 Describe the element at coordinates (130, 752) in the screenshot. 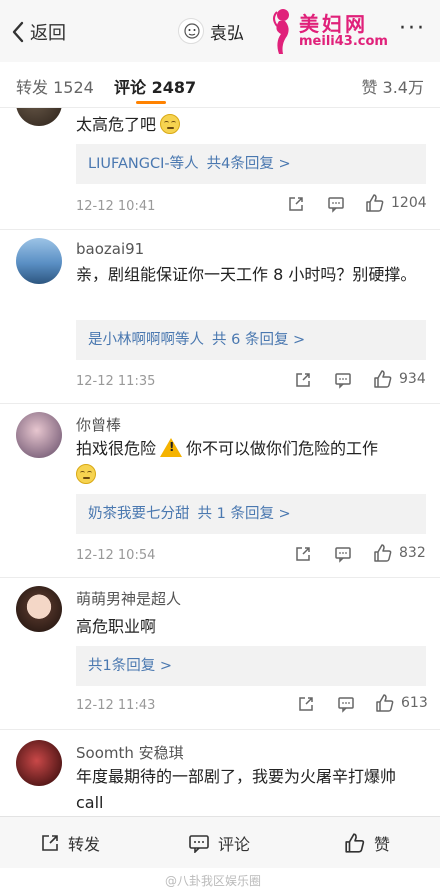

I see `comment-username: Soomth 安稳琪` at that location.